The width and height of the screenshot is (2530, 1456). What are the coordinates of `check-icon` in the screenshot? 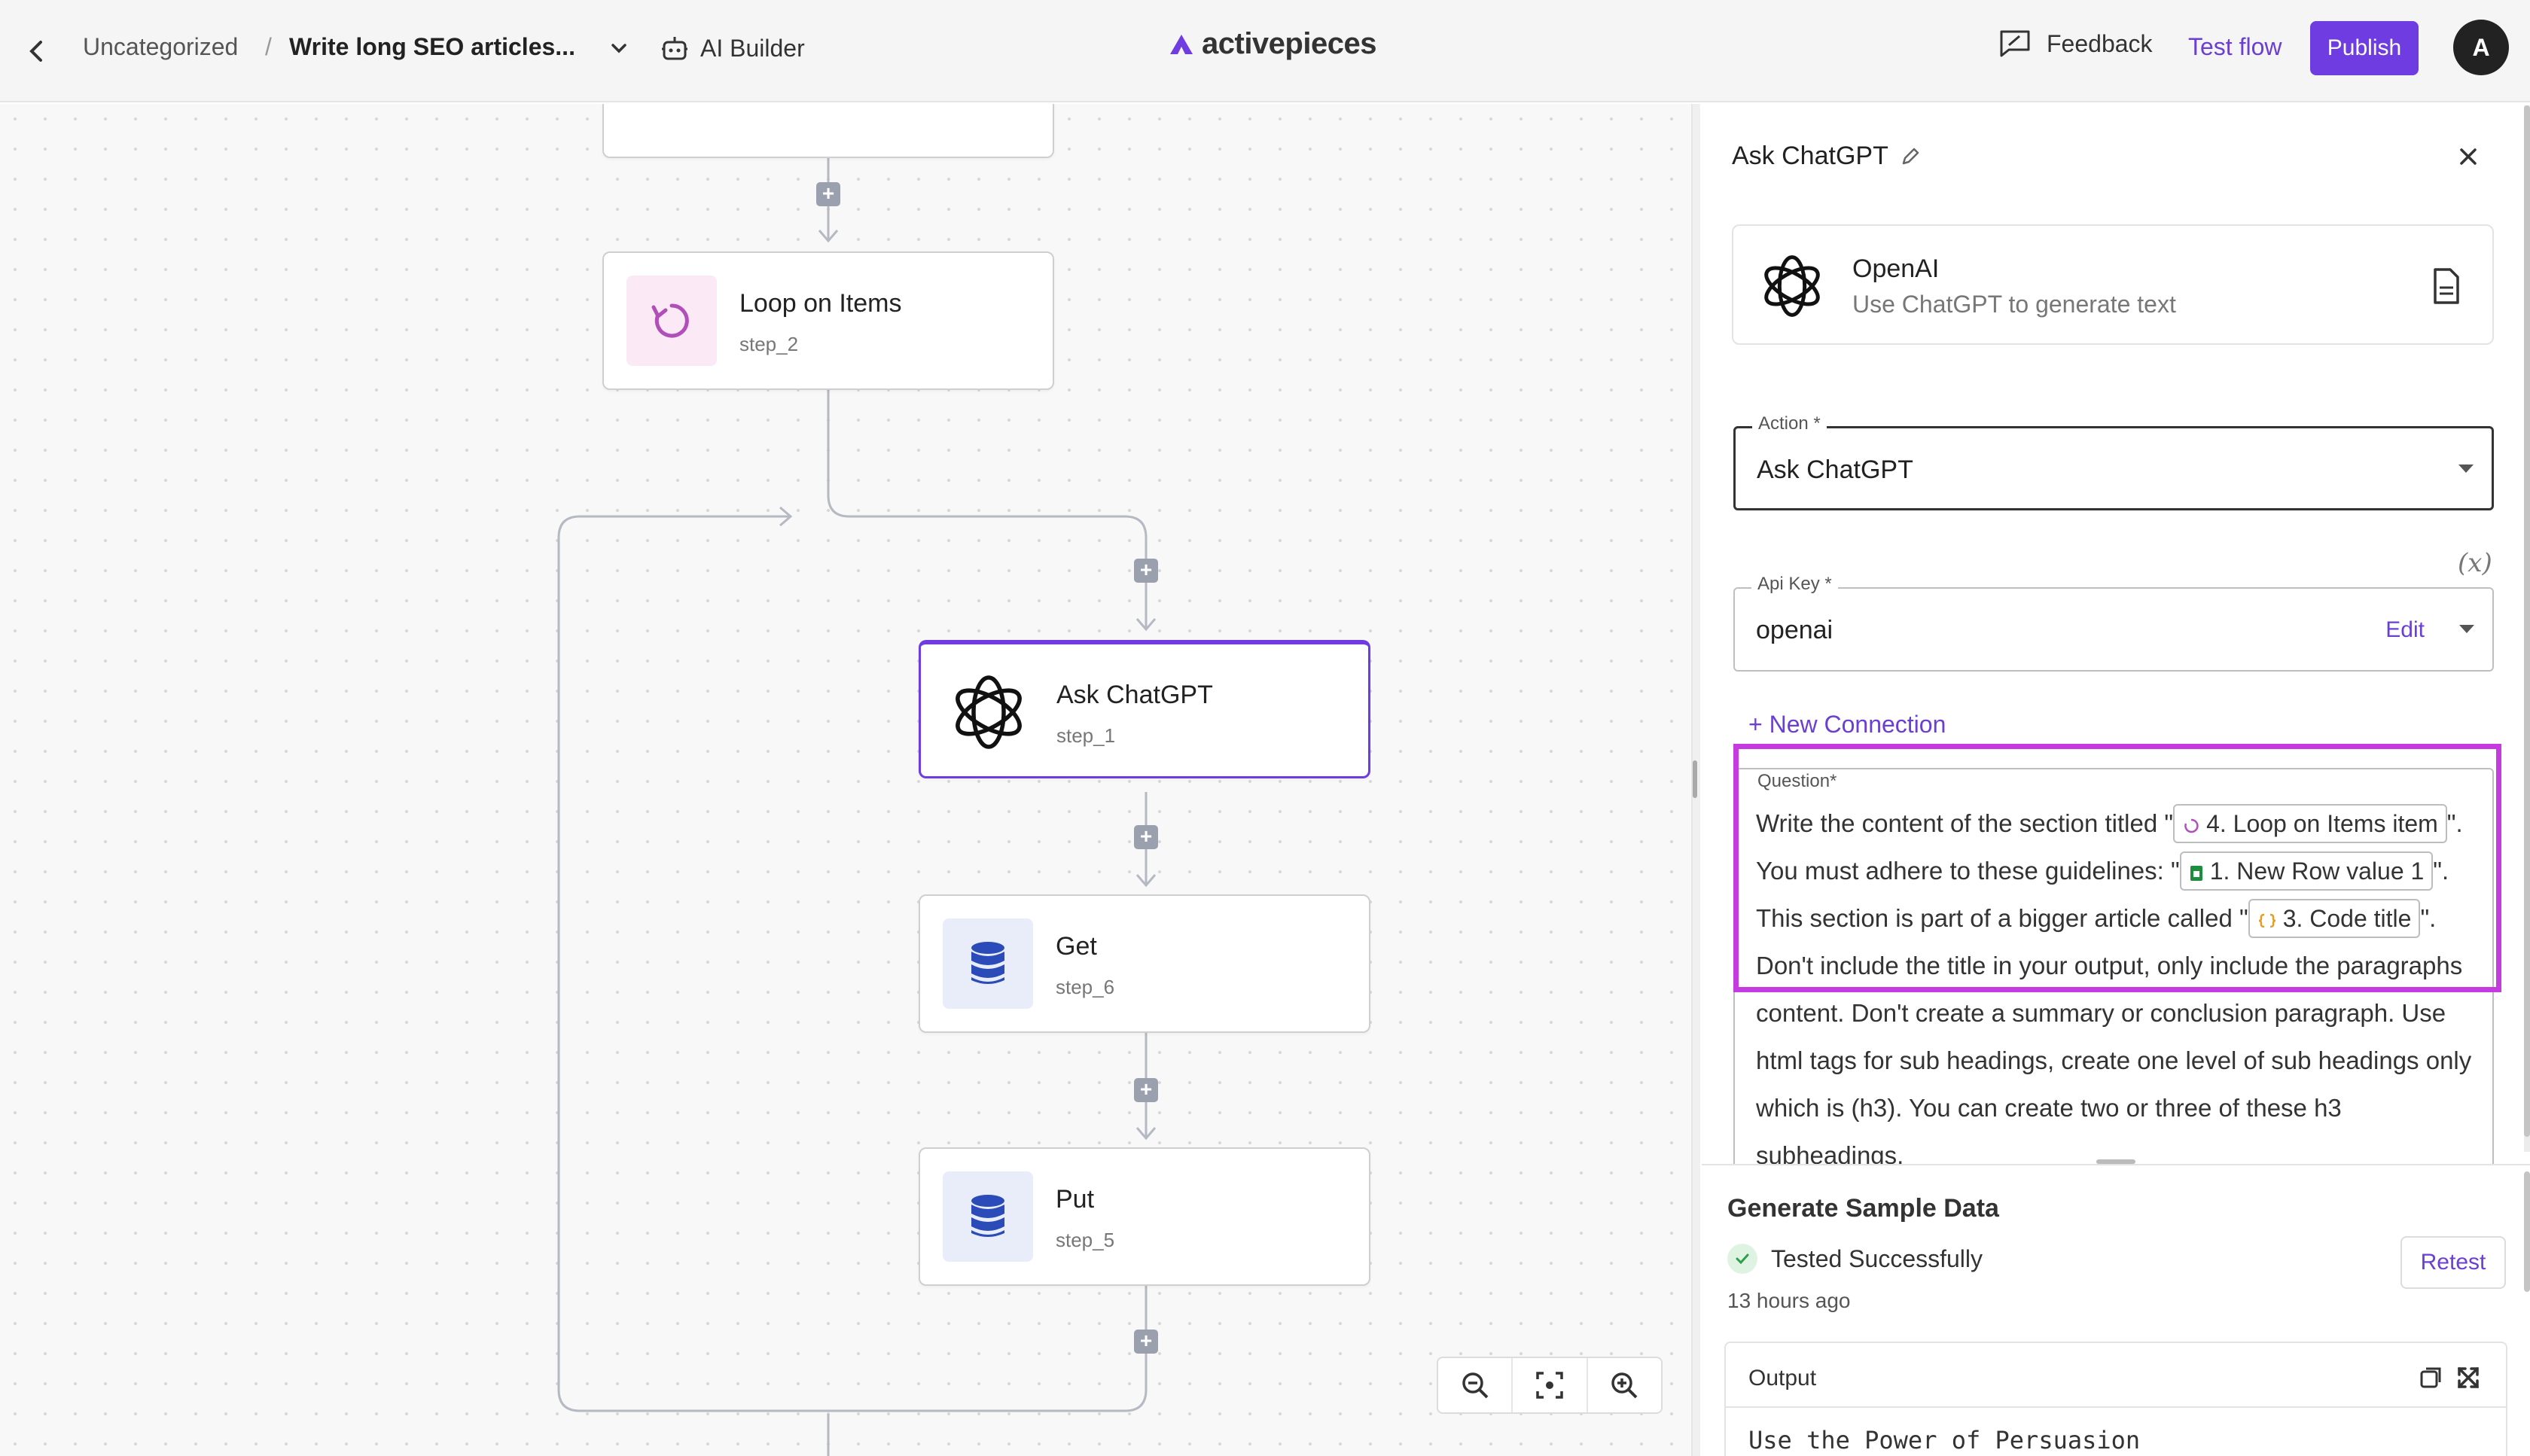 It's located at (1742, 1259).